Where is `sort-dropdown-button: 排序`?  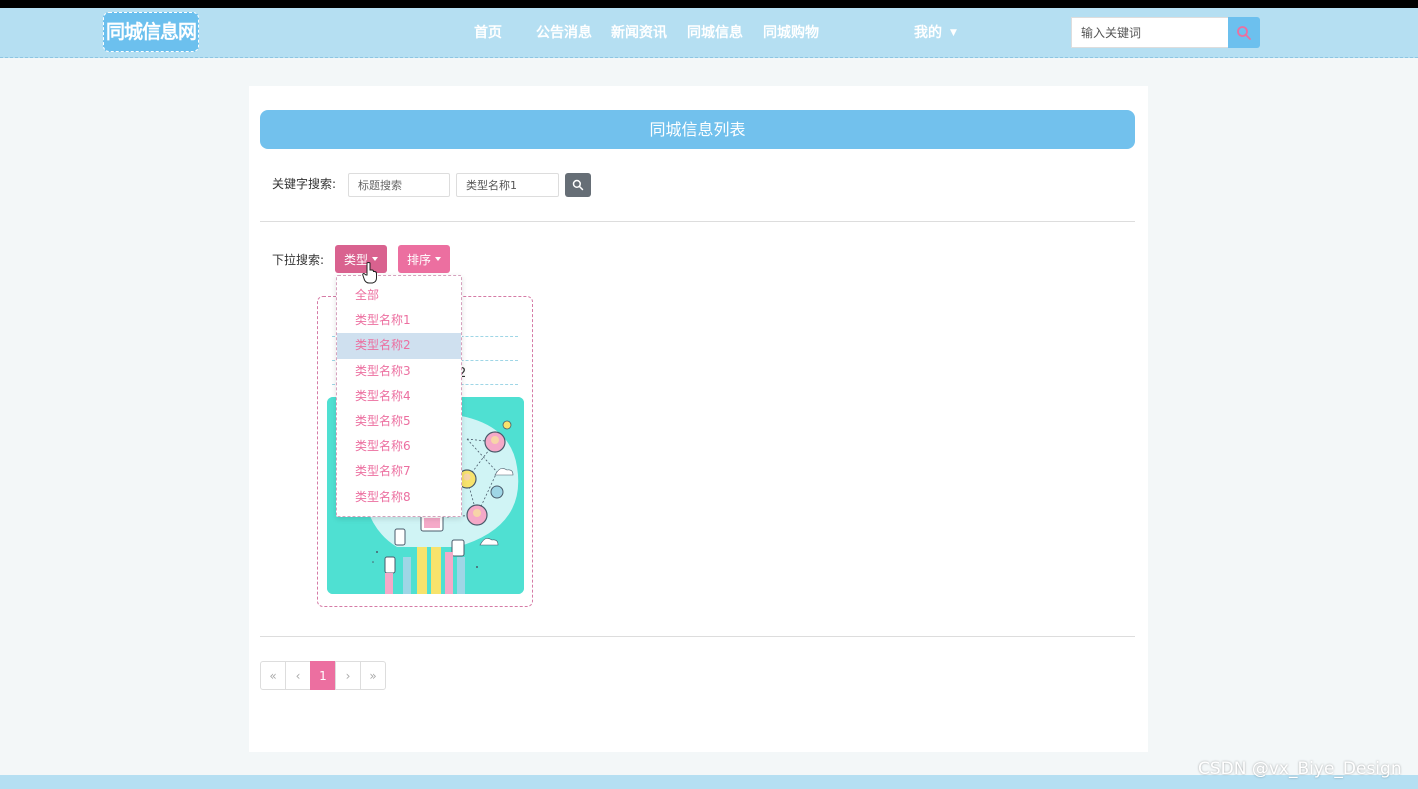 sort-dropdown-button: 排序 is located at coordinates (424, 259).